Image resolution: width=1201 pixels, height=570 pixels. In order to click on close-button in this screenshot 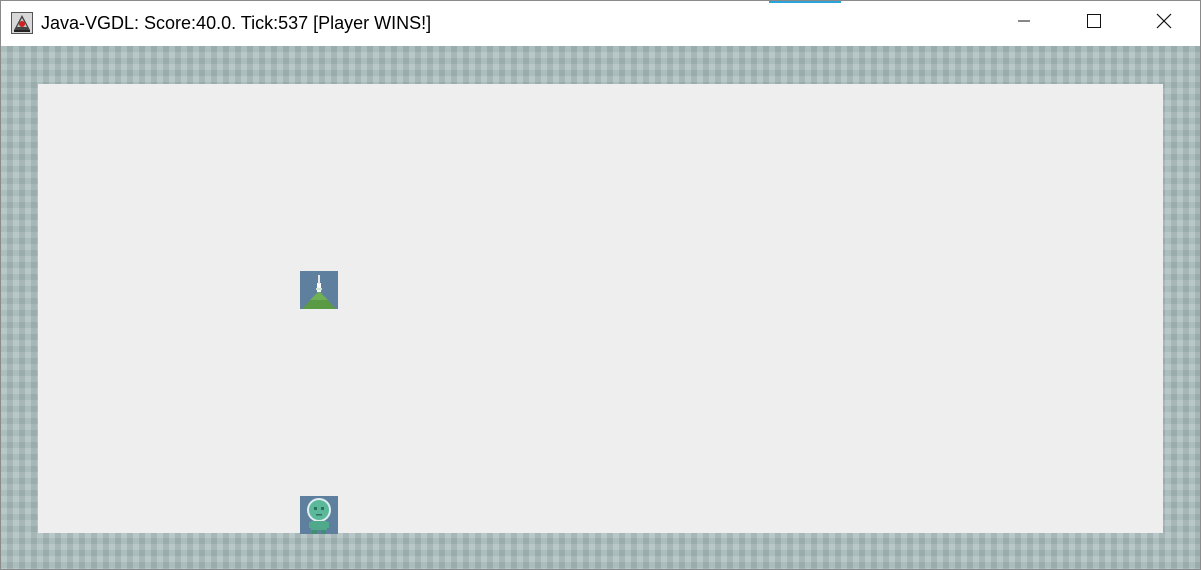, I will do `click(1164, 23)`.